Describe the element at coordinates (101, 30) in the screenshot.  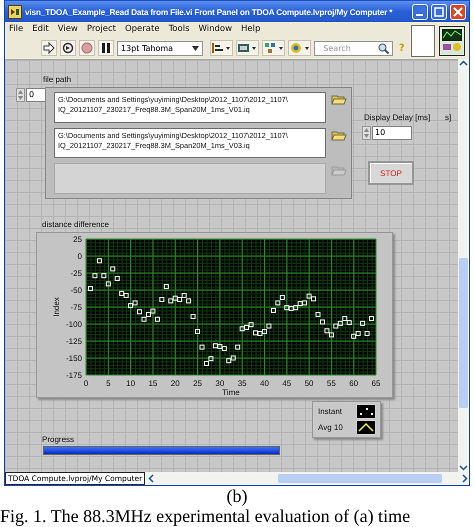
I see `menu-item: Project` at that location.